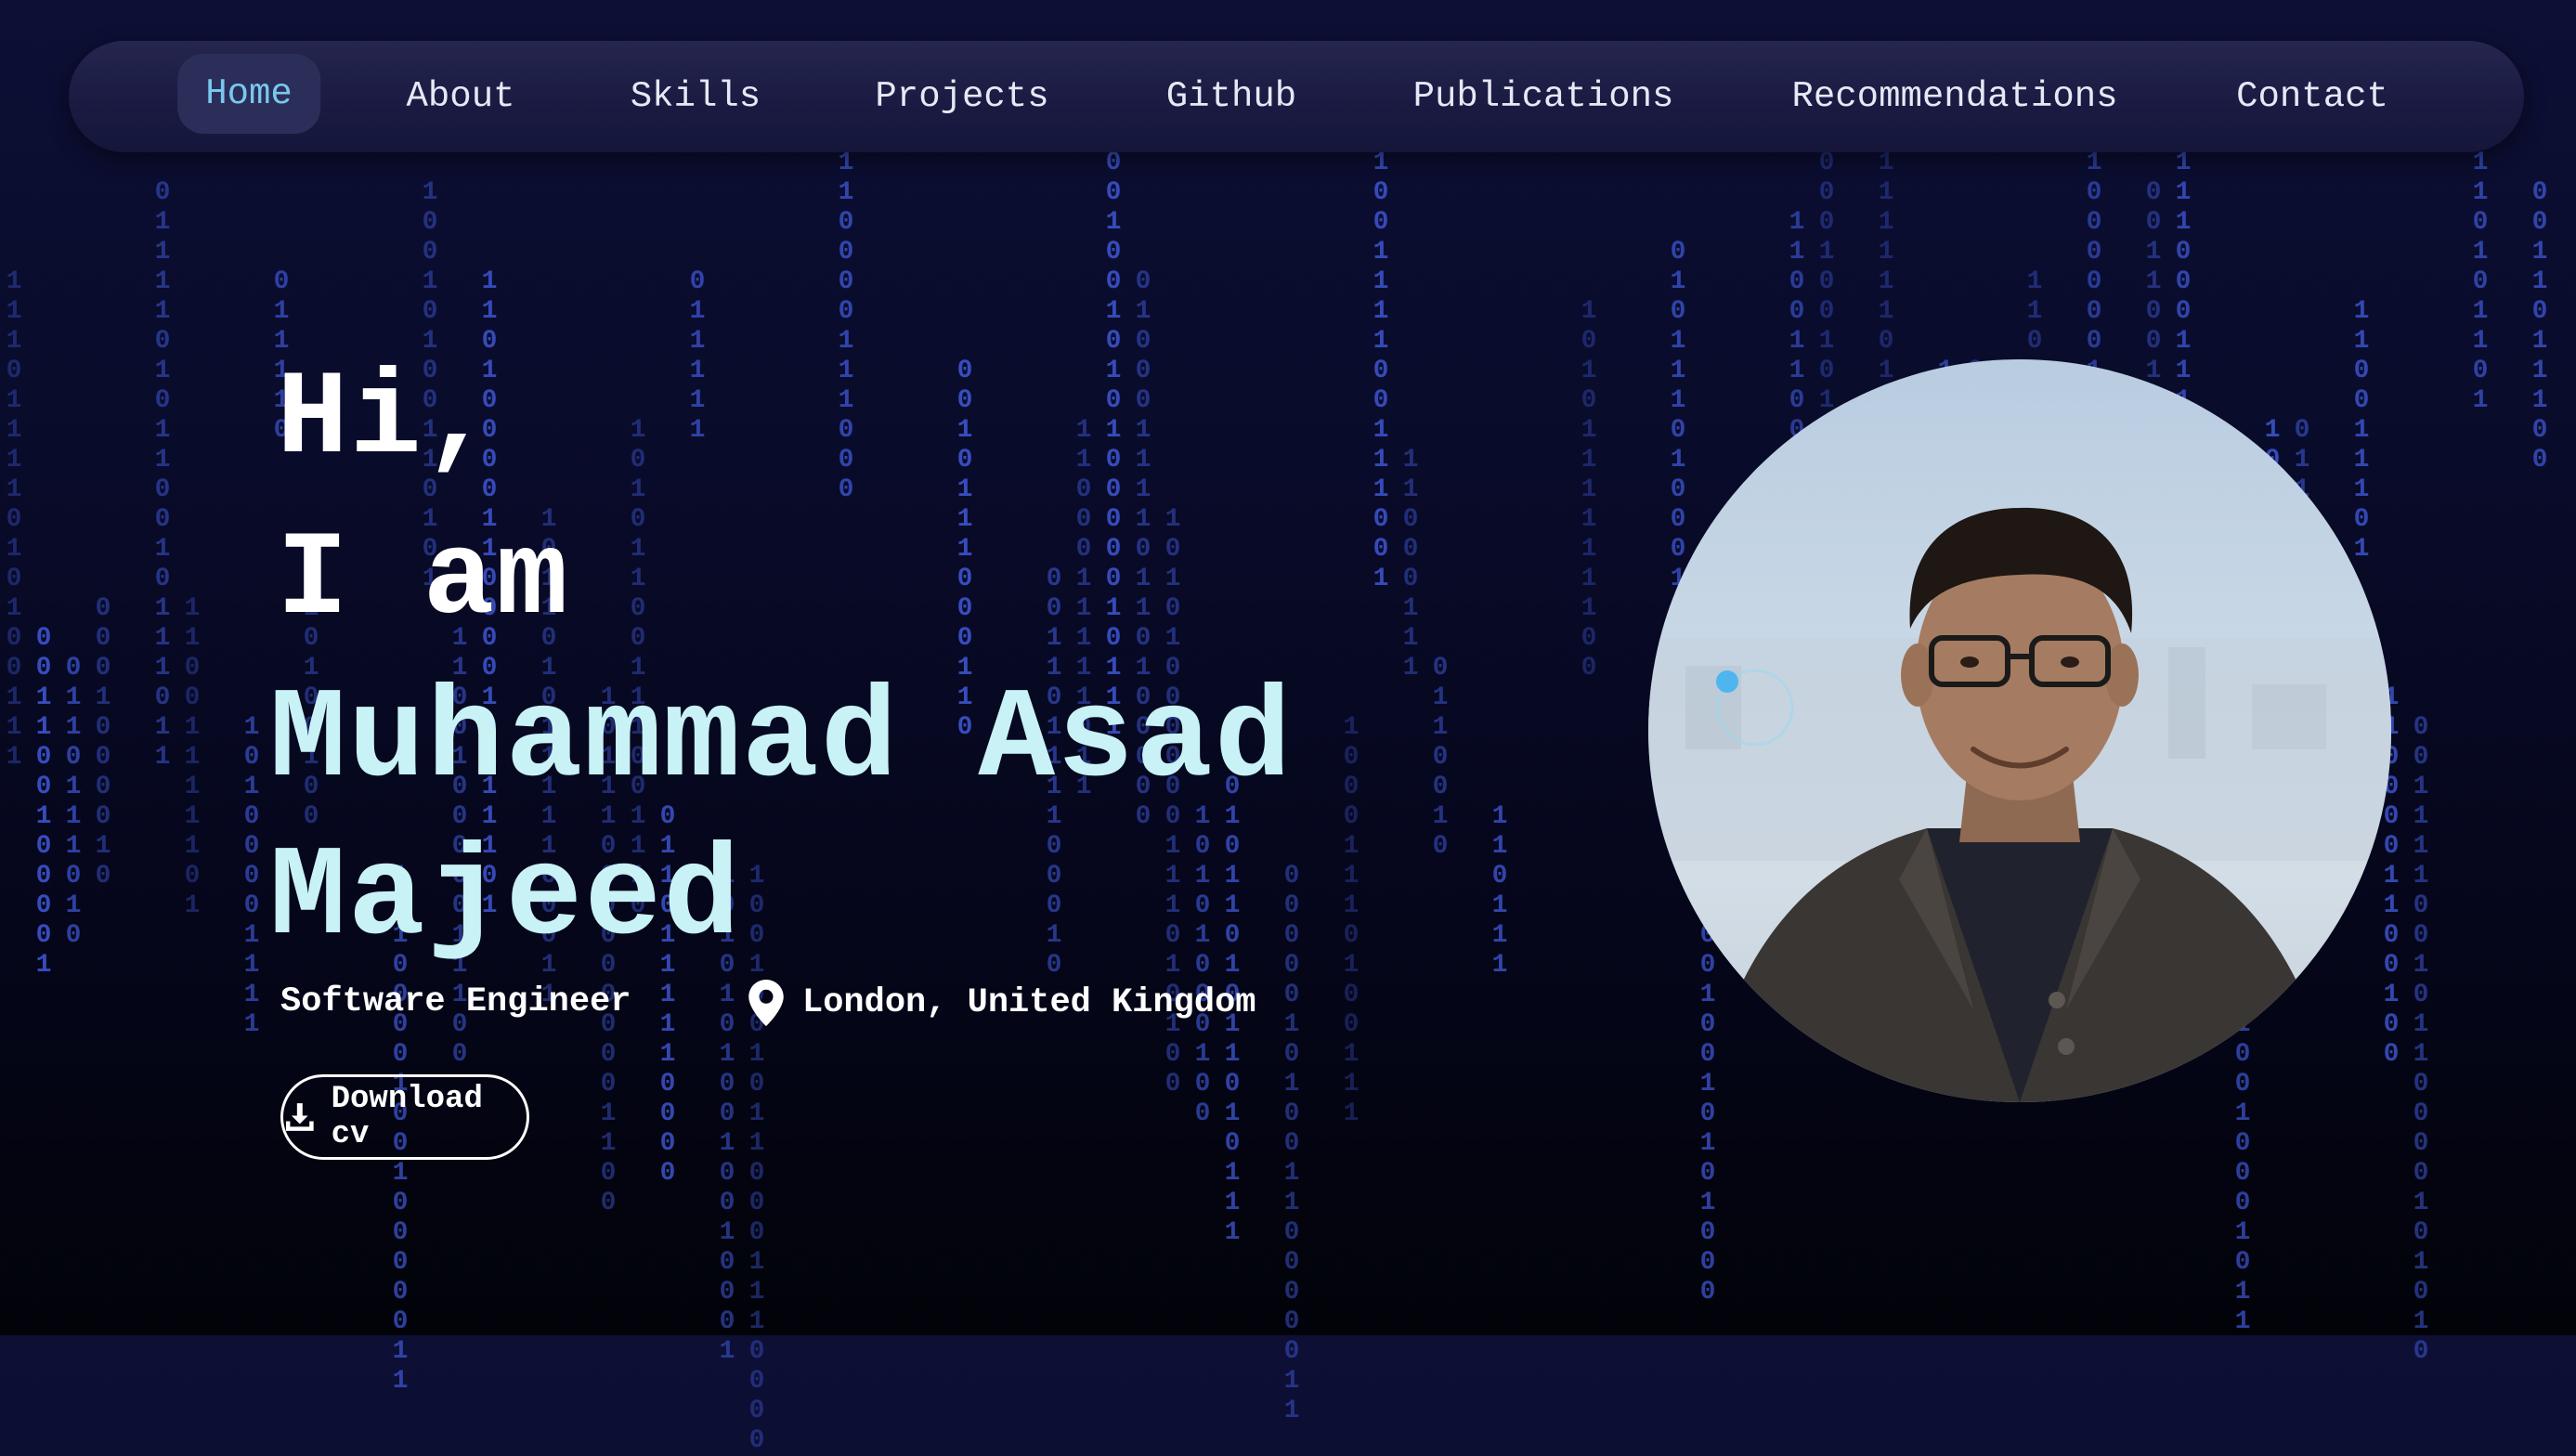 The width and height of the screenshot is (2576, 1456). I want to click on greeting-heading: Hi,, so click(387, 420).